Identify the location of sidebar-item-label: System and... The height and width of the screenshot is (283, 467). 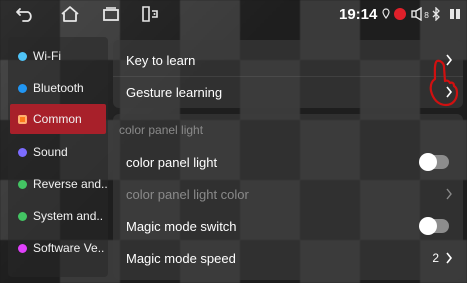
(68, 216).